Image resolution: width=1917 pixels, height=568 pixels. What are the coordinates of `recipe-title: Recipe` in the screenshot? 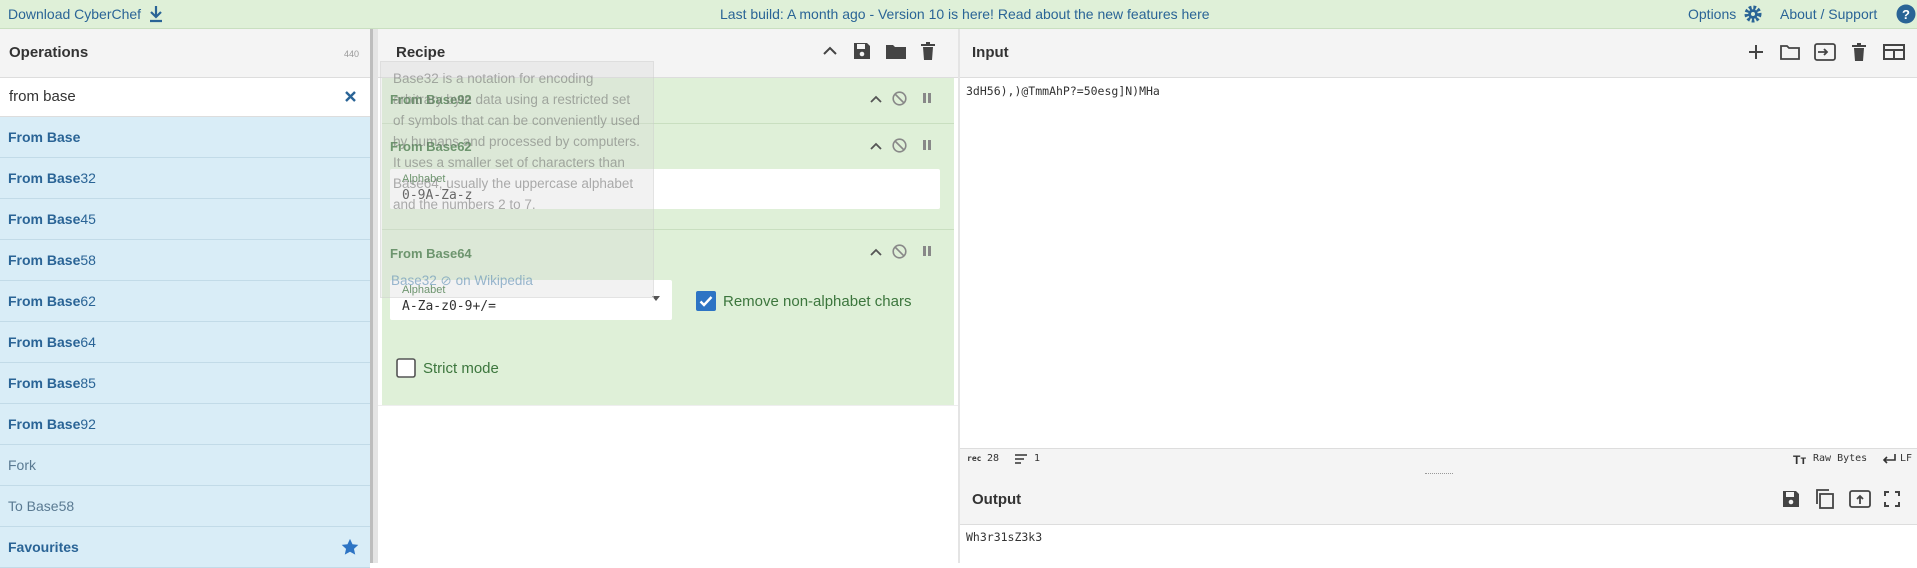 It's located at (421, 52).